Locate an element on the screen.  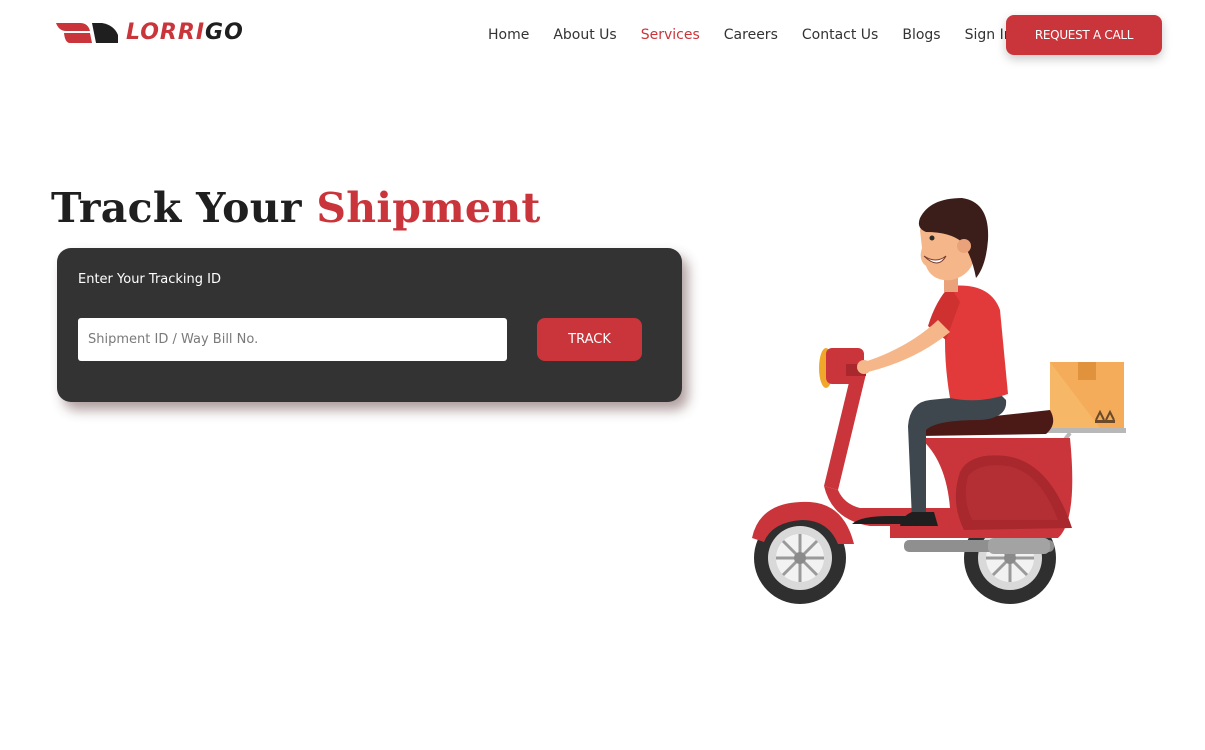
tracking-card: Enter Your Tracking ID TRACK is located at coordinates (369, 325).